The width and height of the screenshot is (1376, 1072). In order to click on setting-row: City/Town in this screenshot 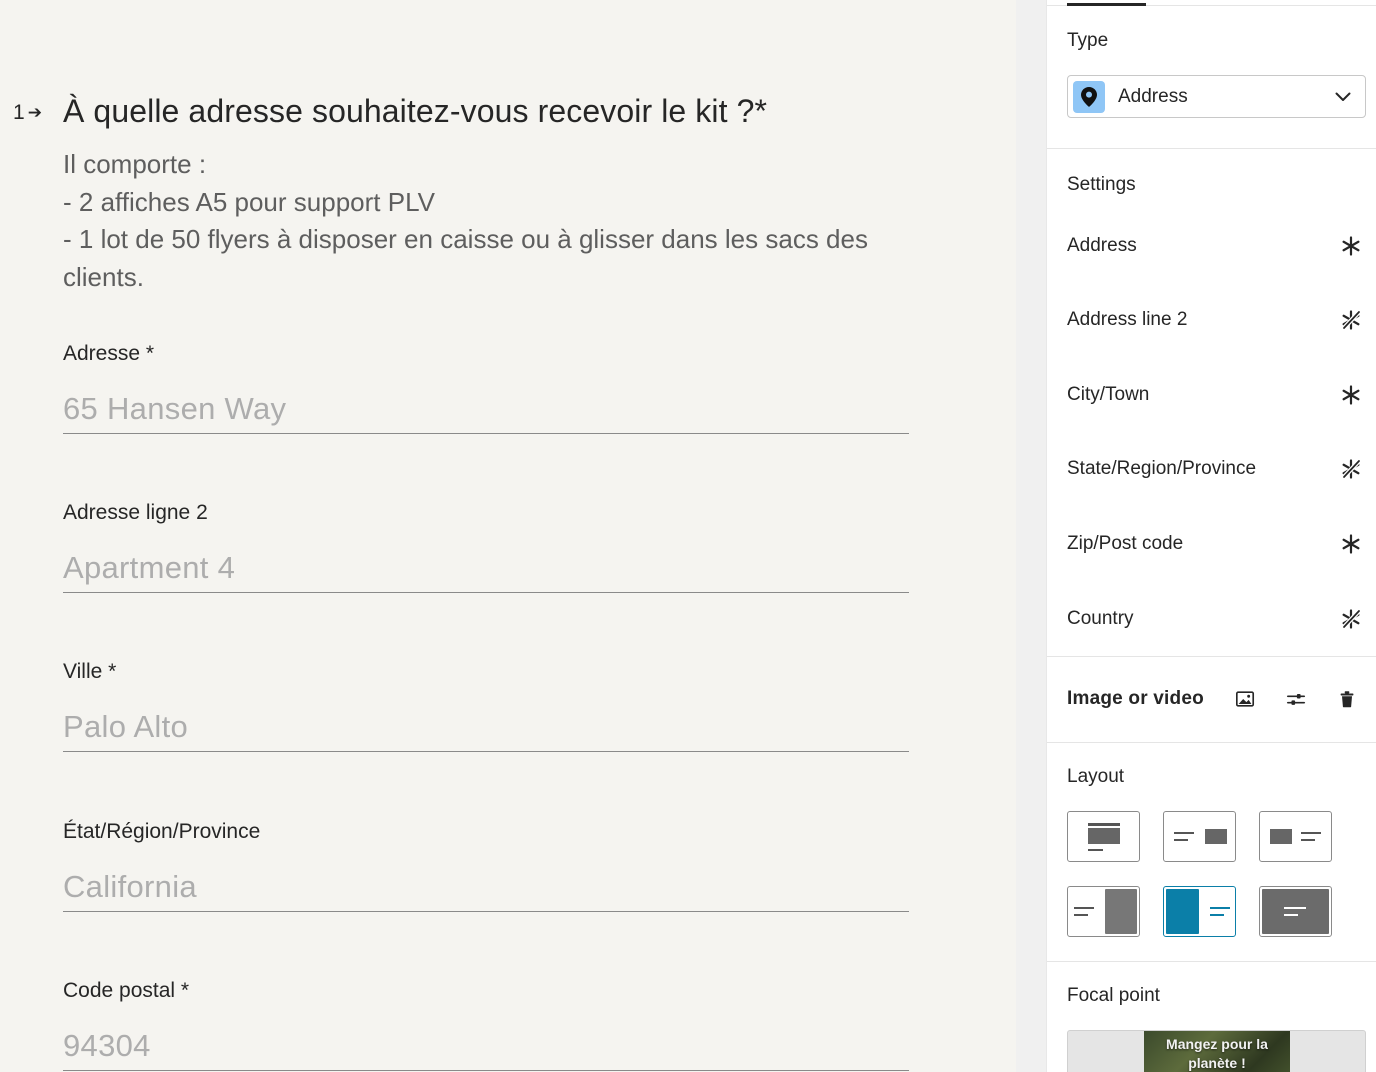, I will do `click(1214, 395)`.